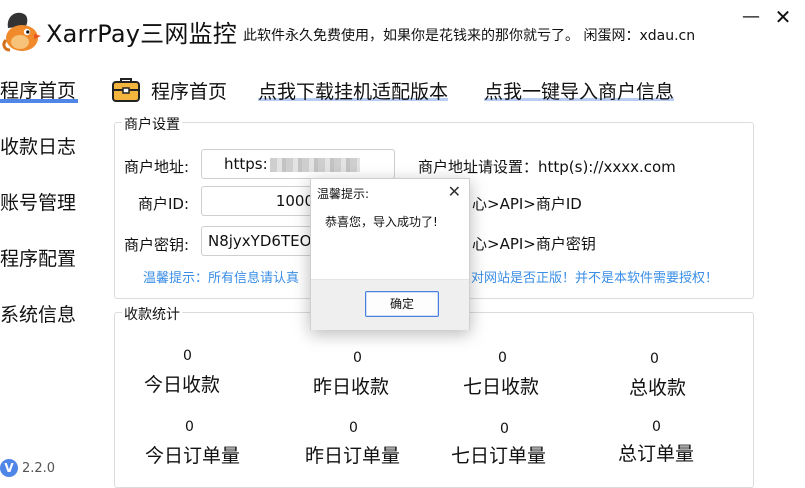 This screenshot has height=488, width=805. Describe the element at coordinates (221, 278) in the screenshot. I see `warm-tip-left: 温馨提示：所有信息请认真` at that location.